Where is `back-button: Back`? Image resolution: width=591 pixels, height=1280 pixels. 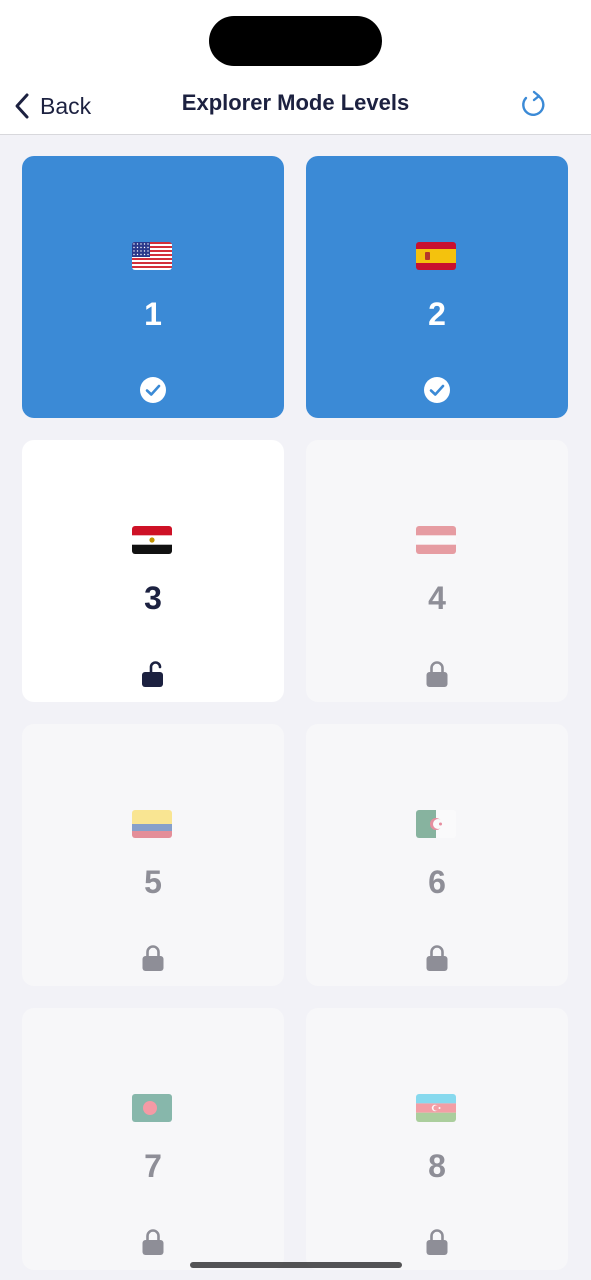 back-button: Back is located at coordinates (52, 106).